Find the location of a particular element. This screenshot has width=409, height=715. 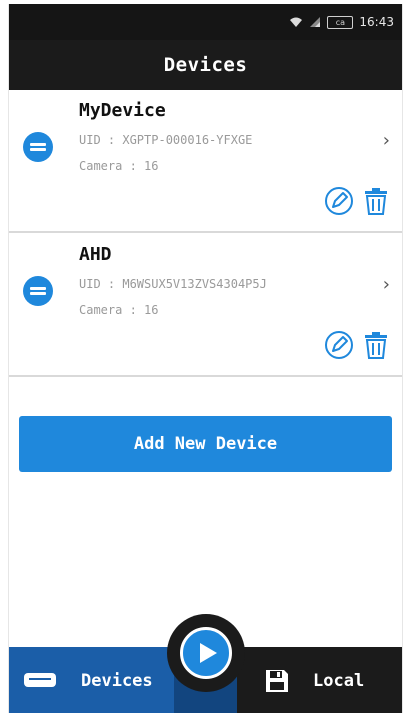

tab-label: Local is located at coordinates (339, 681).